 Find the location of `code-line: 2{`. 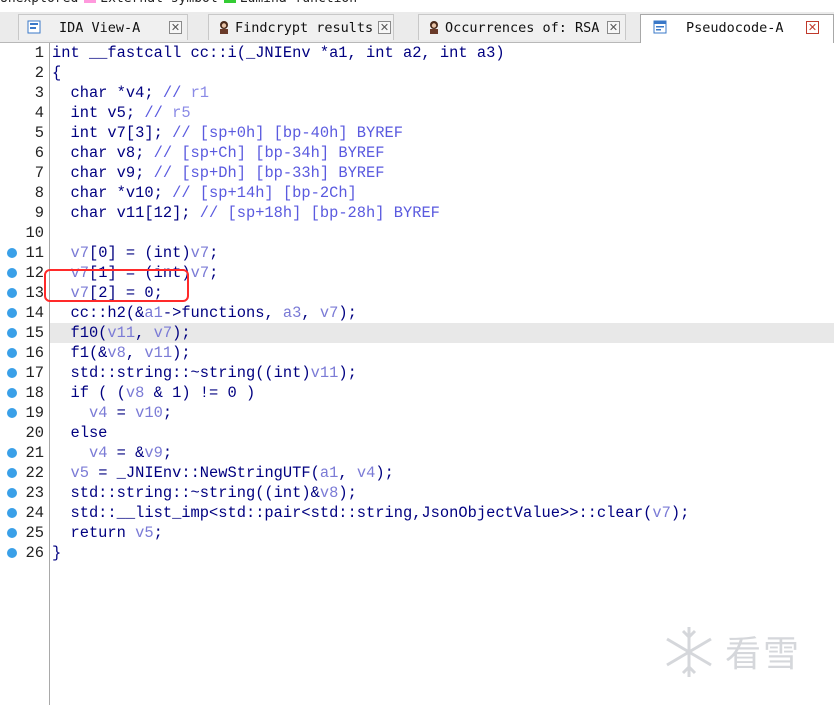

code-line: 2{ is located at coordinates (417, 73).